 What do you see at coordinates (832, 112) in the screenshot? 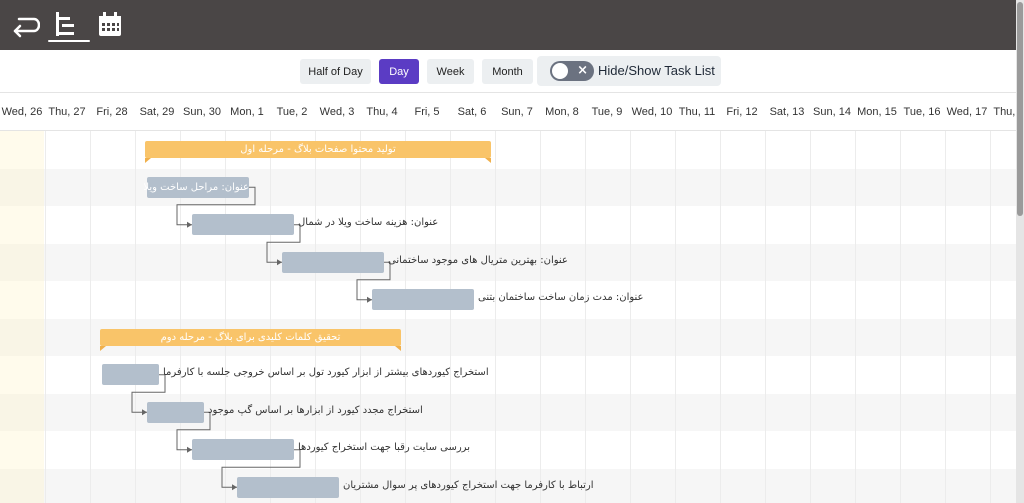
I see `day-label: Sun, 14` at bounding box center [832, 112].